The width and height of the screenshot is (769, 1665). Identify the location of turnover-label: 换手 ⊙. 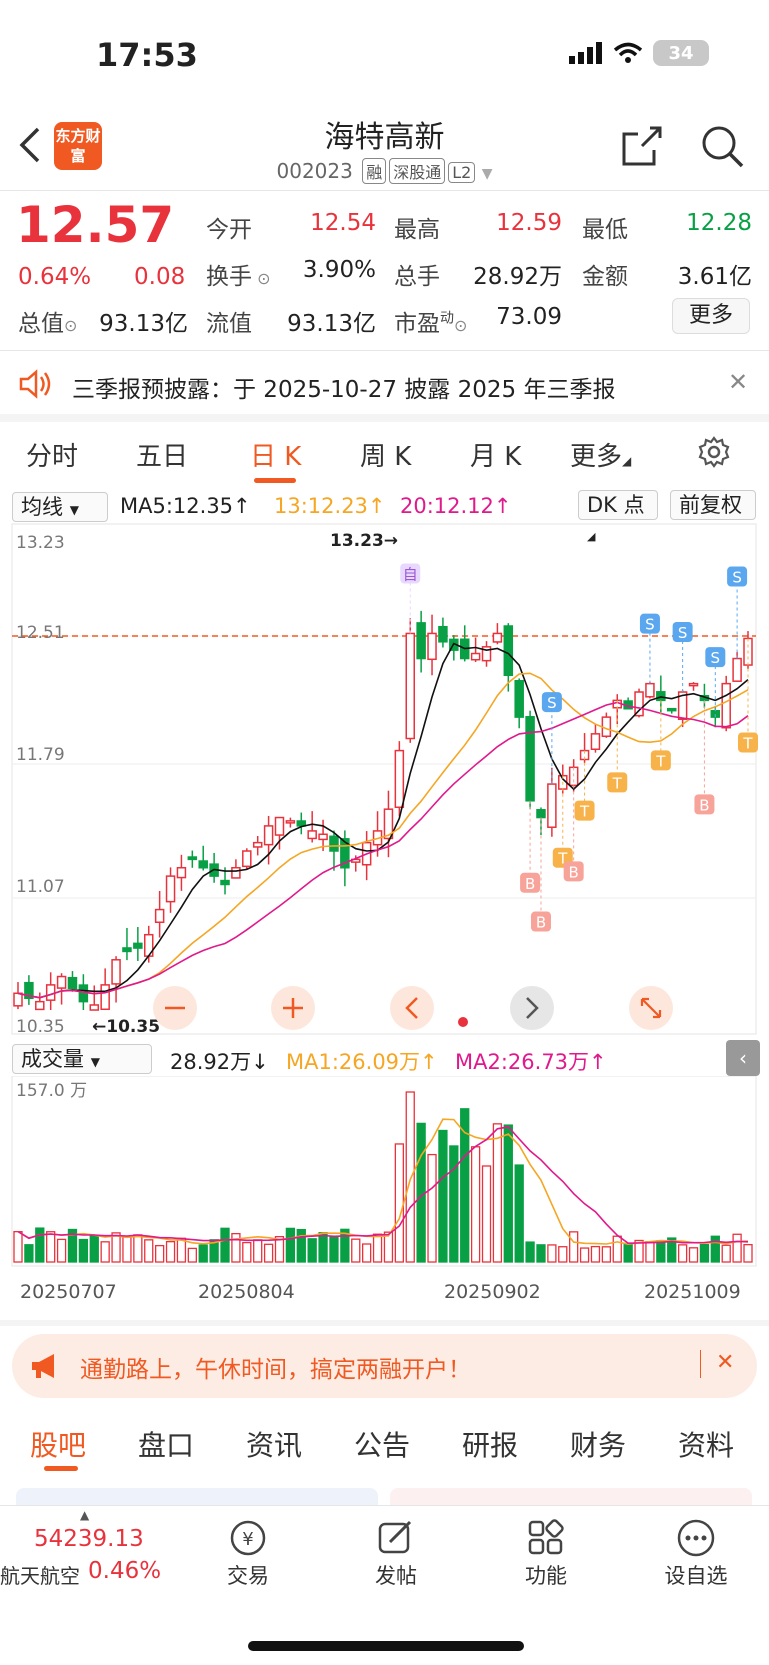
(238, 277).